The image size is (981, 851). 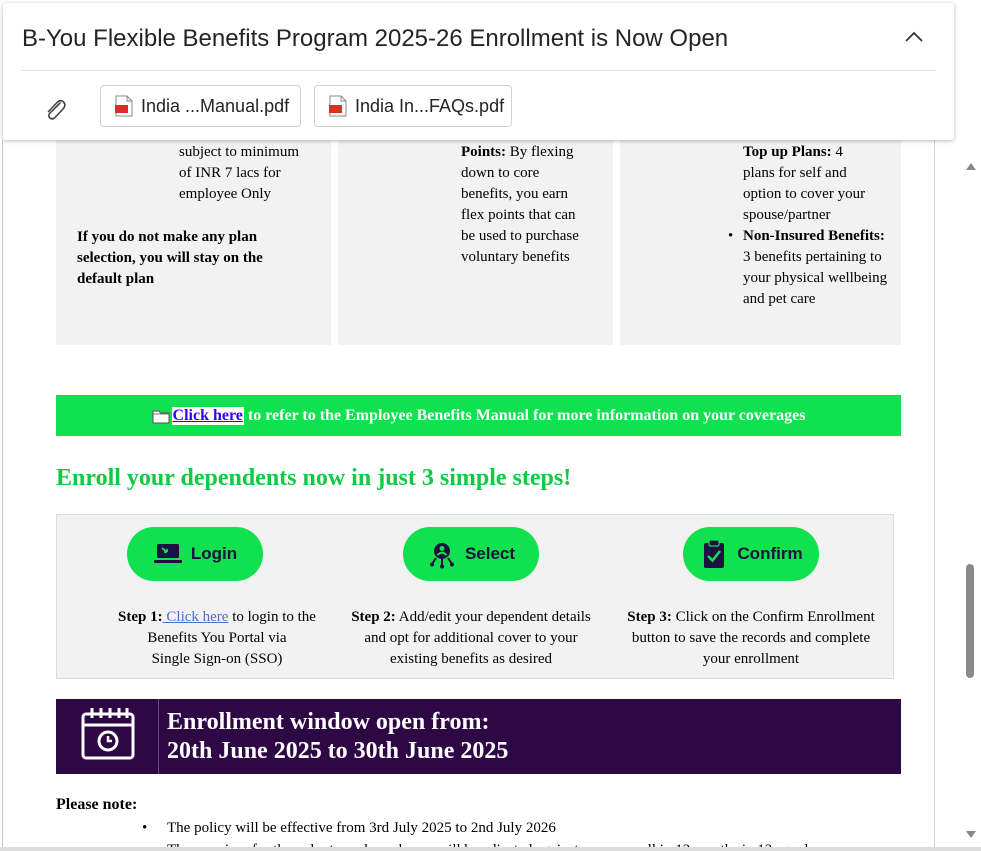 I want to click on card1-line: subject to minimum, so click(x=239, y=152).